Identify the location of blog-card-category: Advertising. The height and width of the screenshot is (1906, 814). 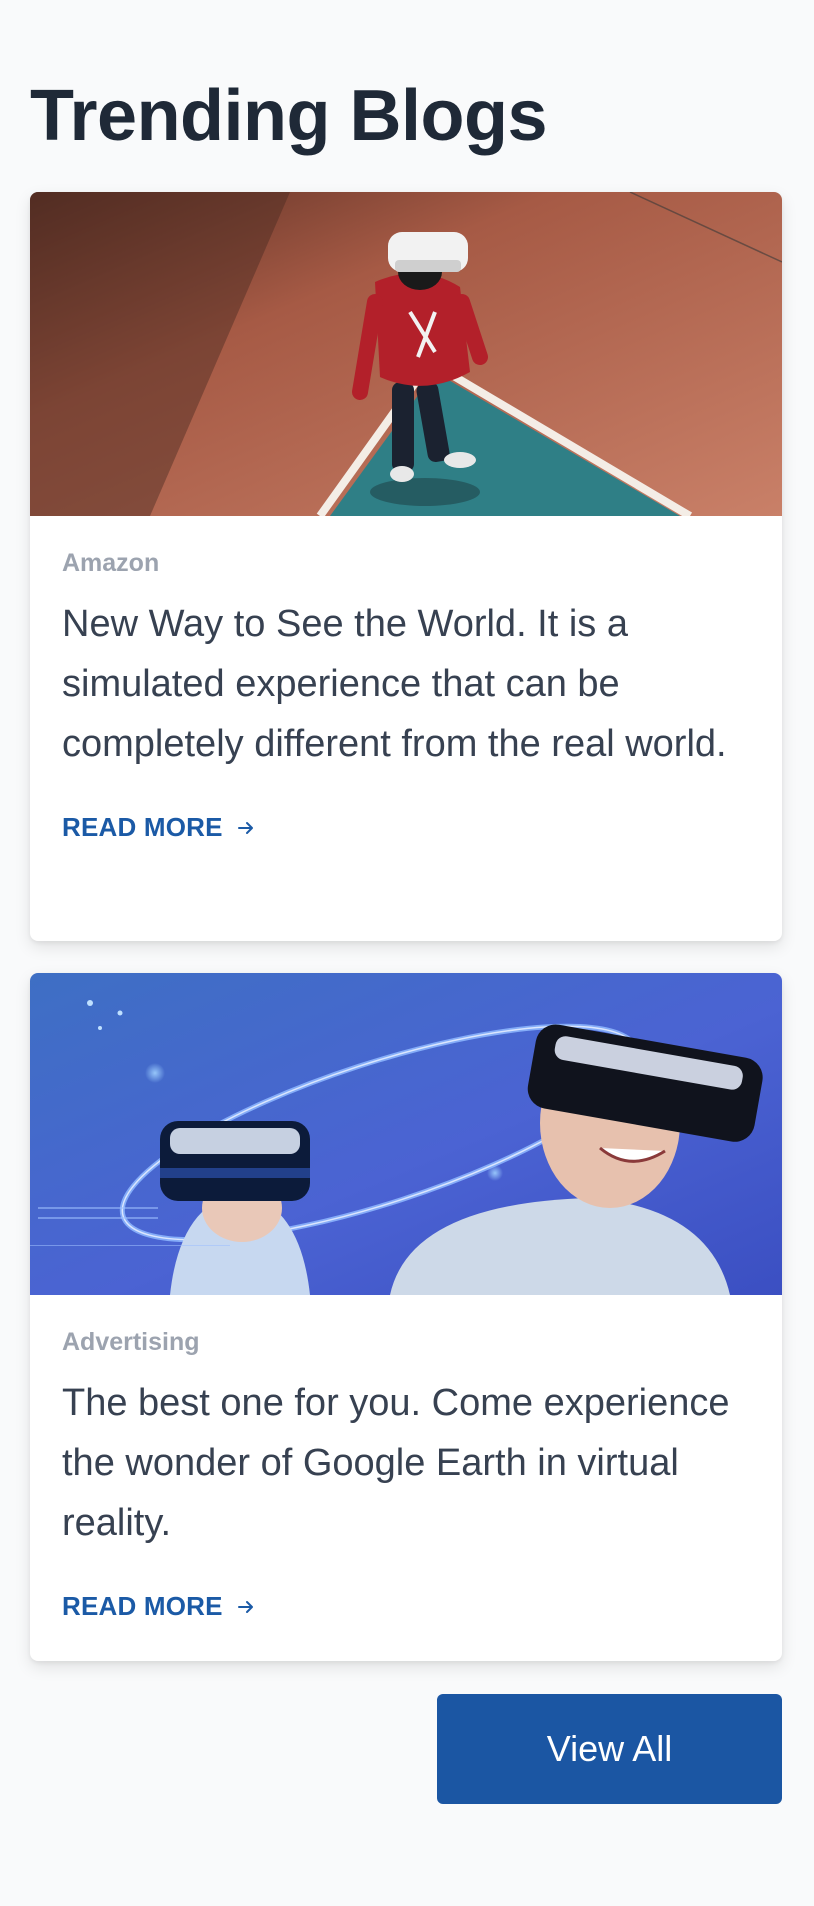
(131, 1342).